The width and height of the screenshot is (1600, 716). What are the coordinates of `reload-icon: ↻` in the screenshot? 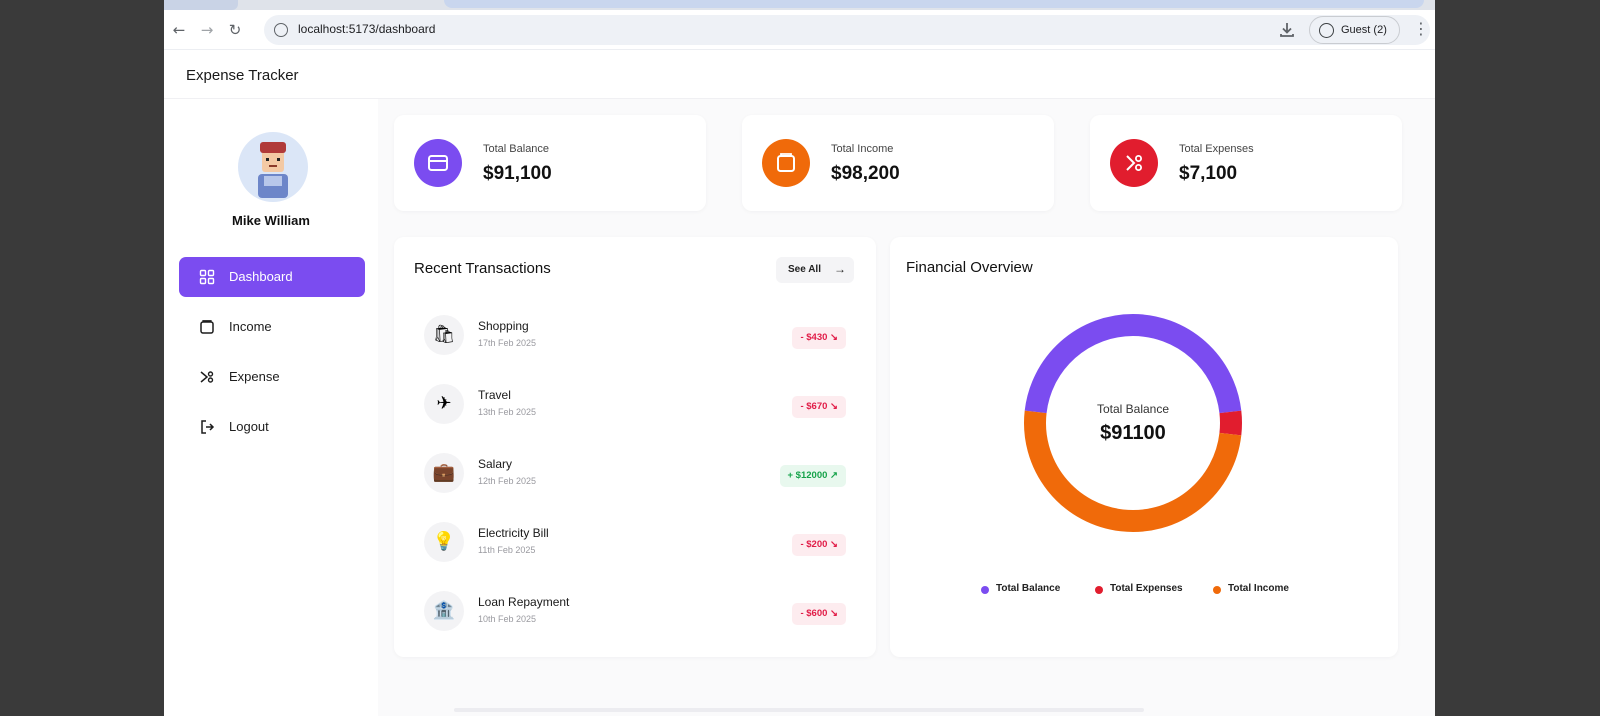 It's located at (235, 30).